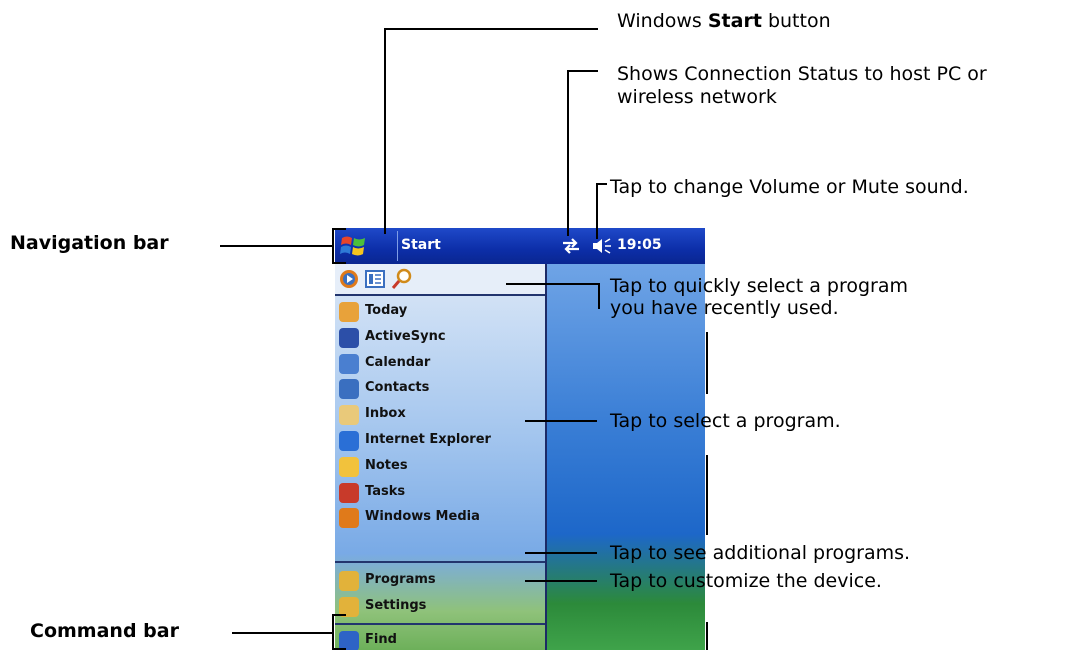 The width and height of the screenshot is (1087, 650). I want to click on menu-item-label: Tasks, so click(385, 491).